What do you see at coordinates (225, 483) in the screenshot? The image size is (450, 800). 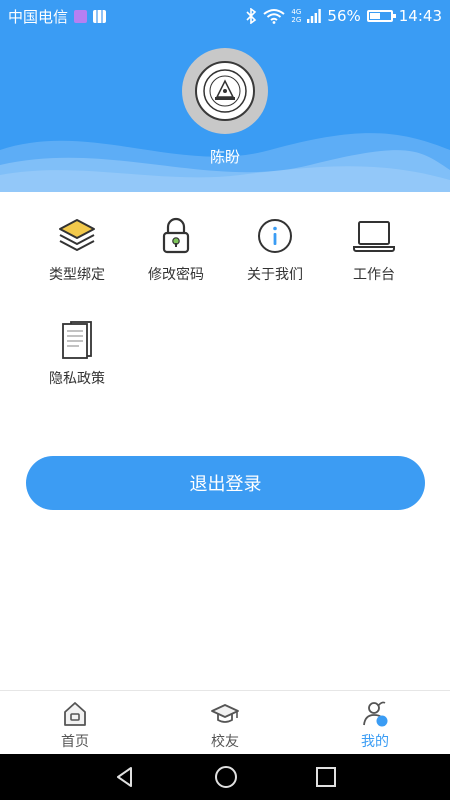 I see `logout-button: 退出登录` at bounding box center [225, 483].